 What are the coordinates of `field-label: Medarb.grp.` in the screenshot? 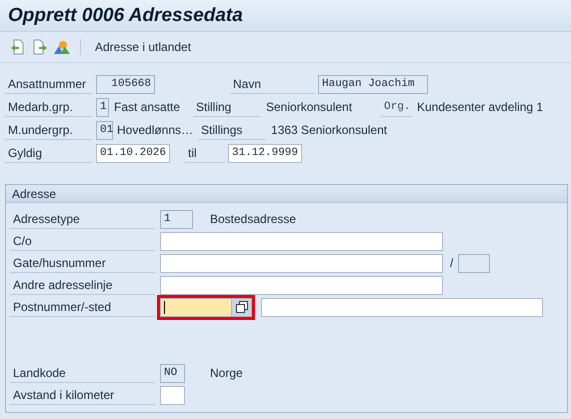 It's located at (48, 107).